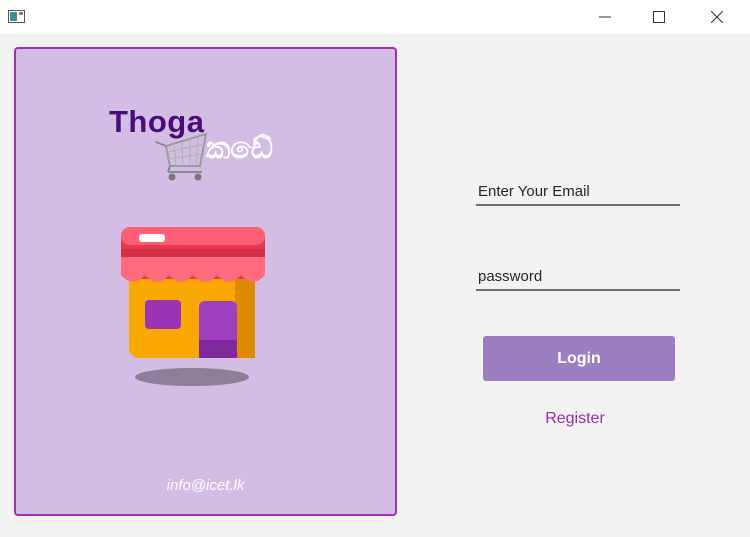 Image resolution: width=750 pixels, height=537 pixels. Describe the element at coordinates (16, 16) in the screenshot. I see `app-window-icon` at that location.